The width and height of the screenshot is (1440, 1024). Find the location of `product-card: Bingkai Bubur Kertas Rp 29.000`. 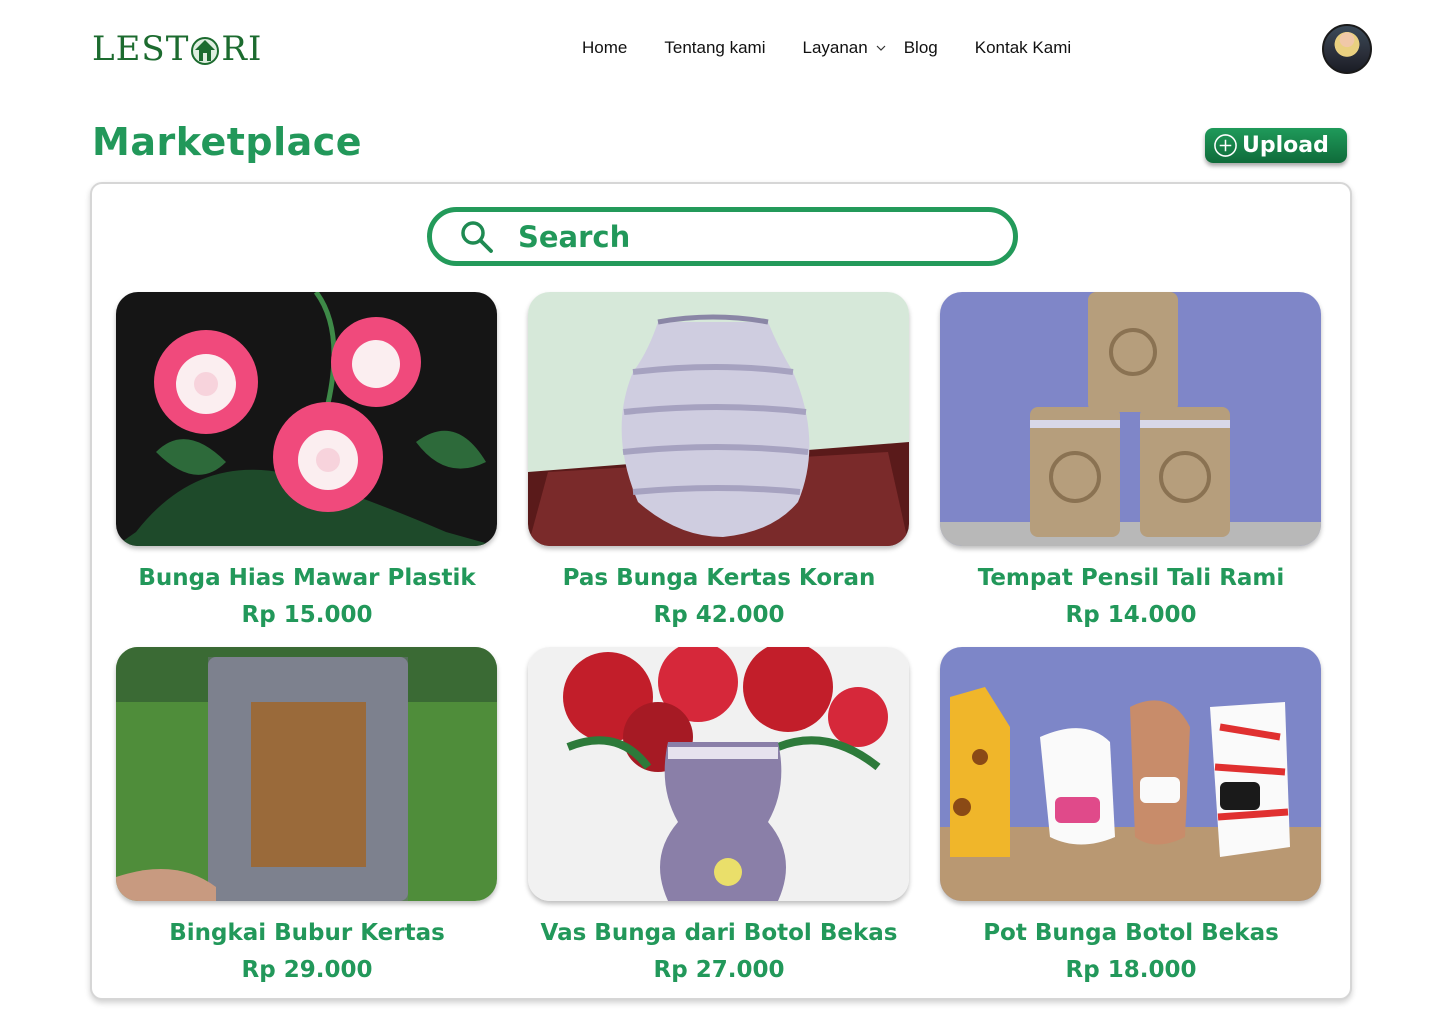

product-card: Bingkai Bubur Kertas Rp 29.000 is located at coordinates (307, 815).